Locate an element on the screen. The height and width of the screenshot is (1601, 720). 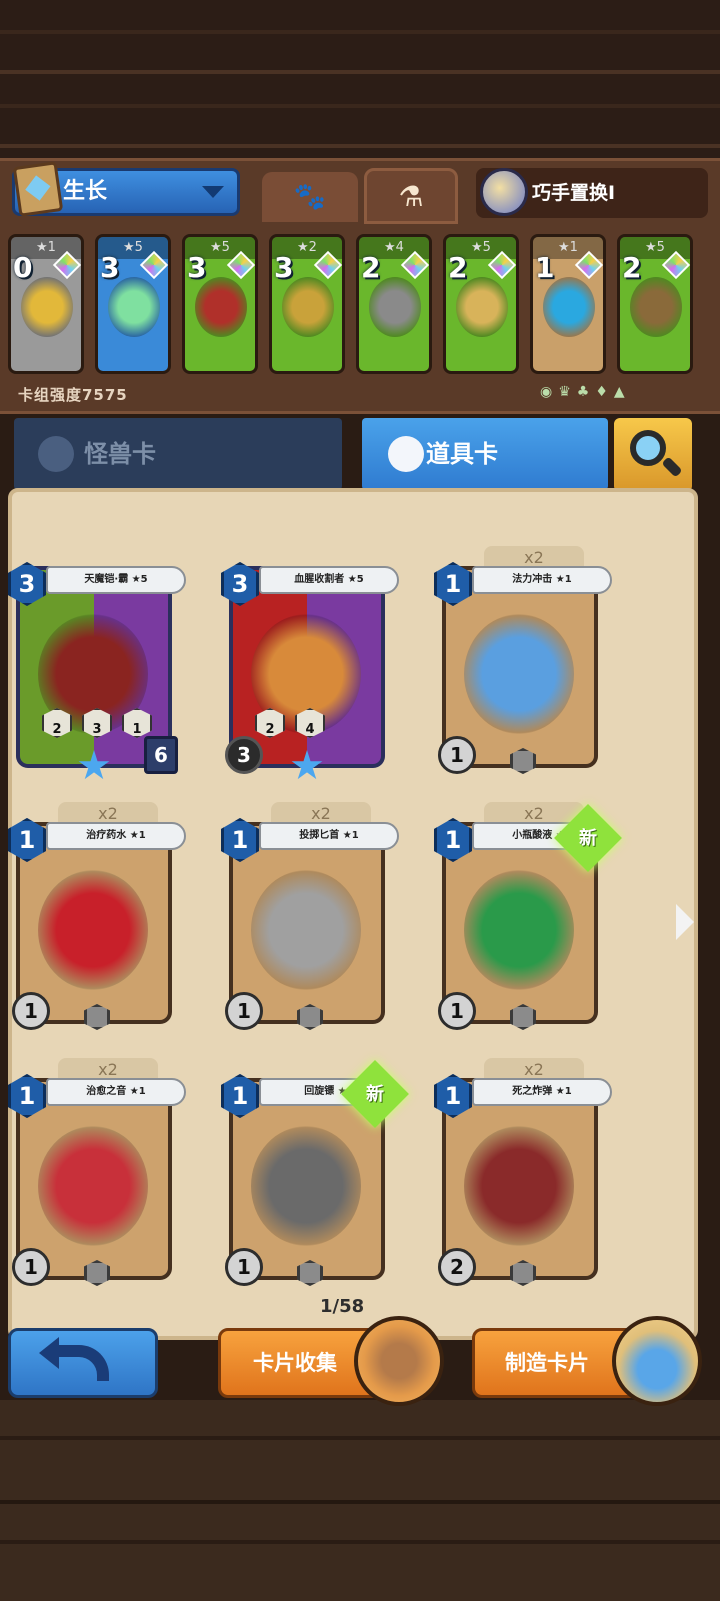
tab-monster-deck: 🐾 is located at coordinates (310, 197).